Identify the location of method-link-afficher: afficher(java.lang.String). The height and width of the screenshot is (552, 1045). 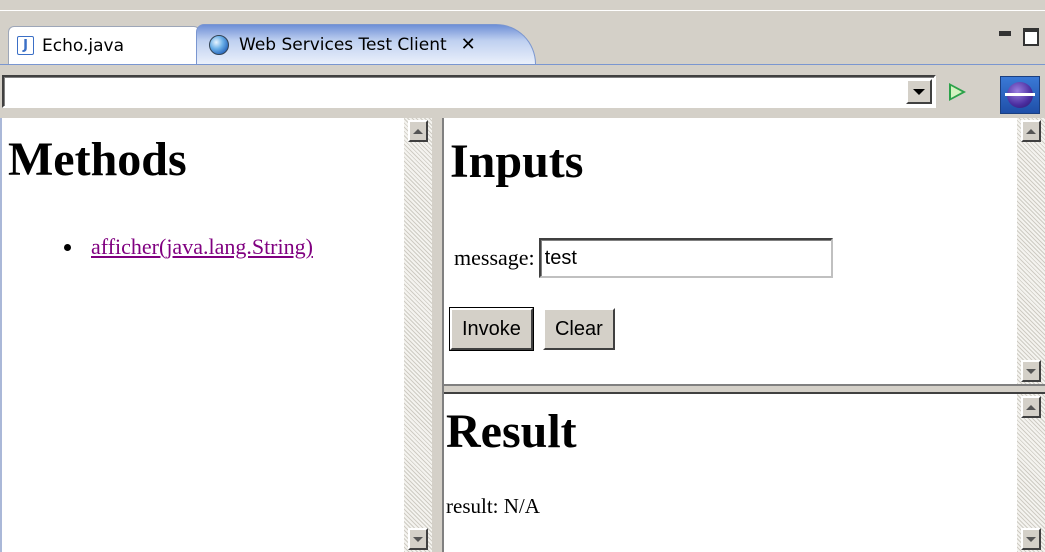
(202, 247).